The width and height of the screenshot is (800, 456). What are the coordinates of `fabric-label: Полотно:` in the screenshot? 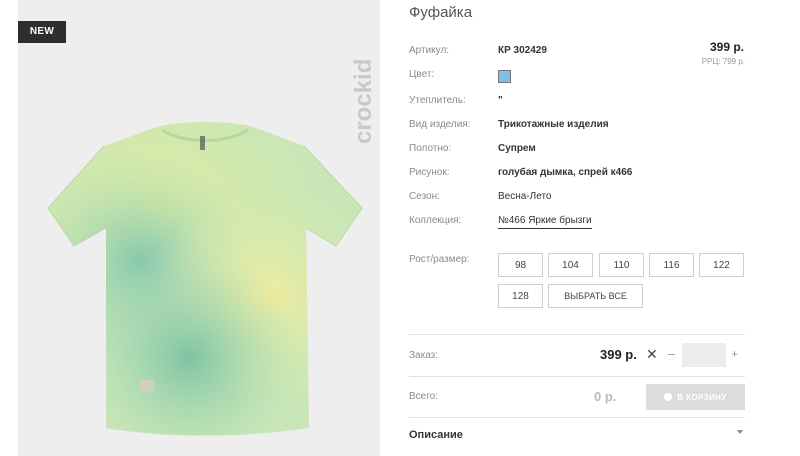 It's located at (430, 148).